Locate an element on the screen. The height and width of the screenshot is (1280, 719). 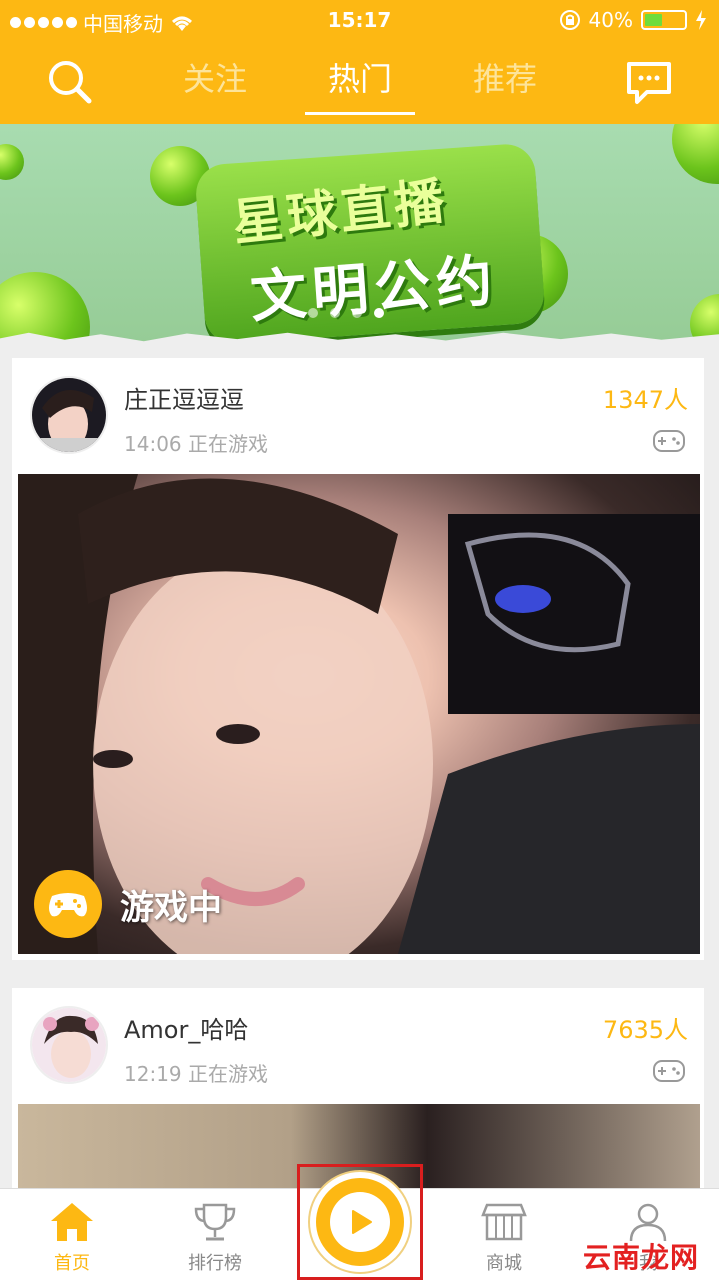
in-game-badge: 游戏中 is located at coordinates (128, 904).